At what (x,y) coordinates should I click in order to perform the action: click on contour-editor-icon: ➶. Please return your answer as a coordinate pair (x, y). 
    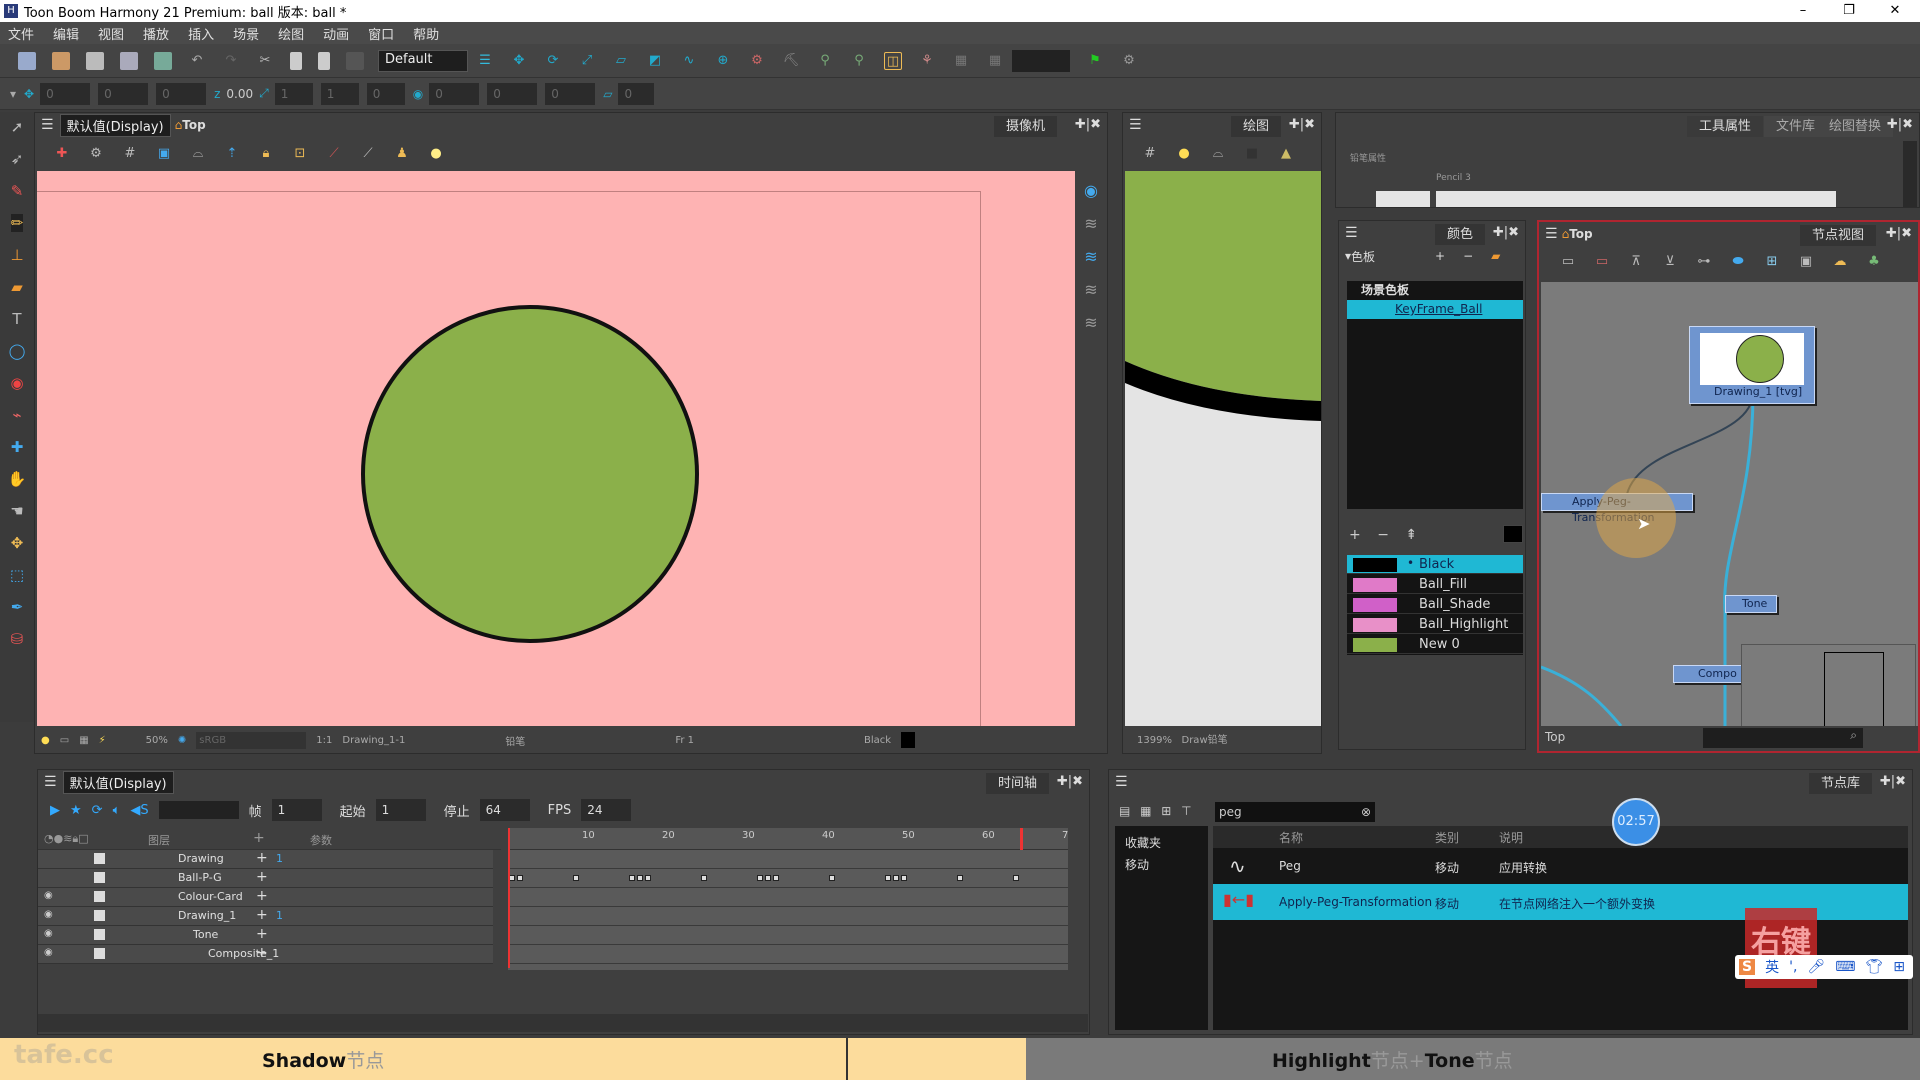
    Looking at the image, I should click on (17, 159).